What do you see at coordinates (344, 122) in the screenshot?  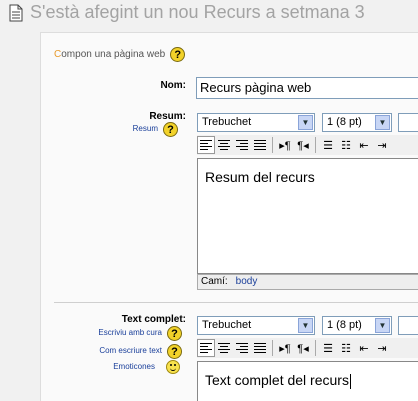 I see `summary-font-size-value: 1 (8 pt)` at bounding box center [344, 122].